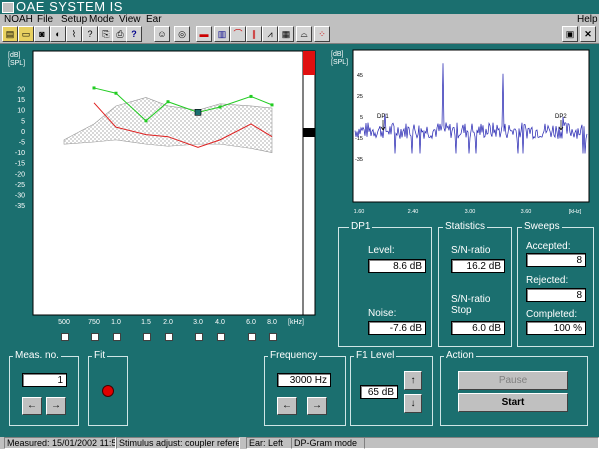 The image size is (599, 449). I want to click on frequency-panel: Frequency 3000 Hz ← →, so click(305, 388).